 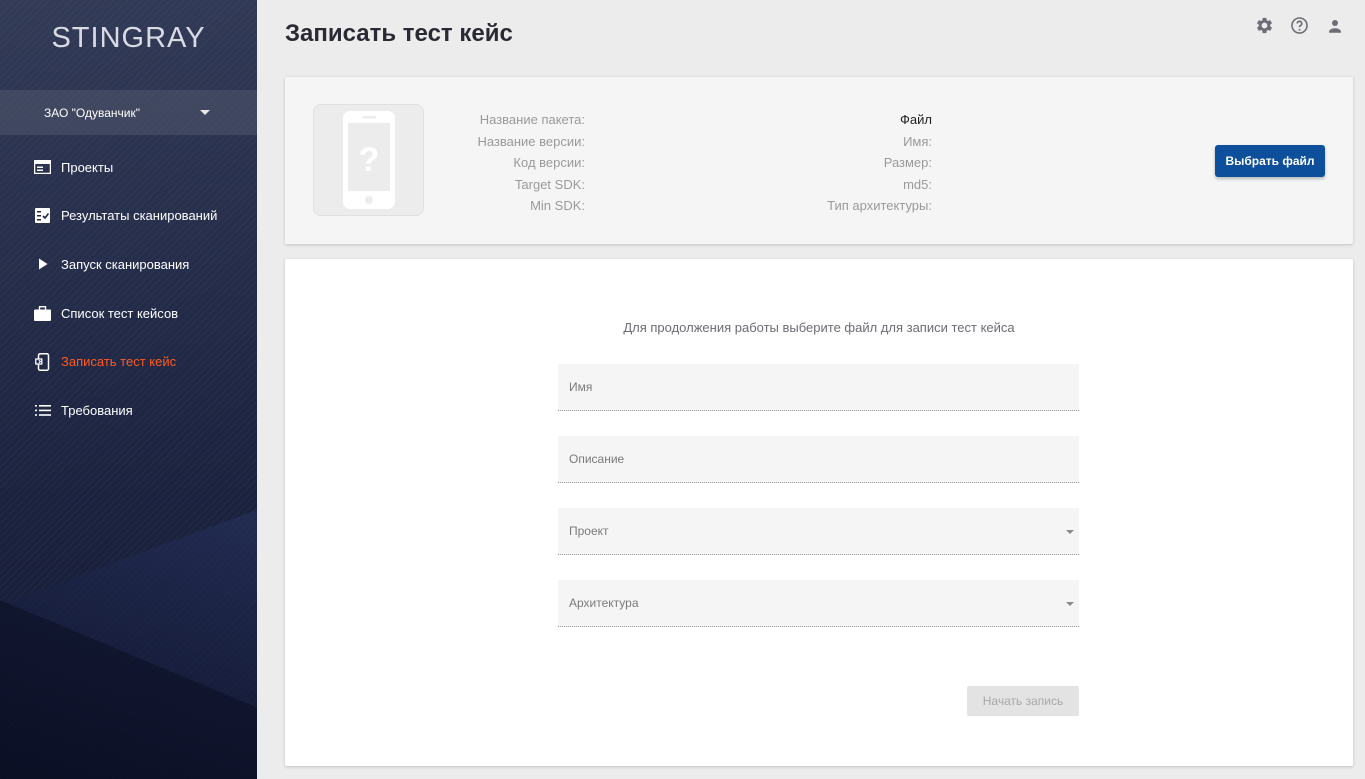 I want to click on scan-results-icon, so click(x=42, y=215).